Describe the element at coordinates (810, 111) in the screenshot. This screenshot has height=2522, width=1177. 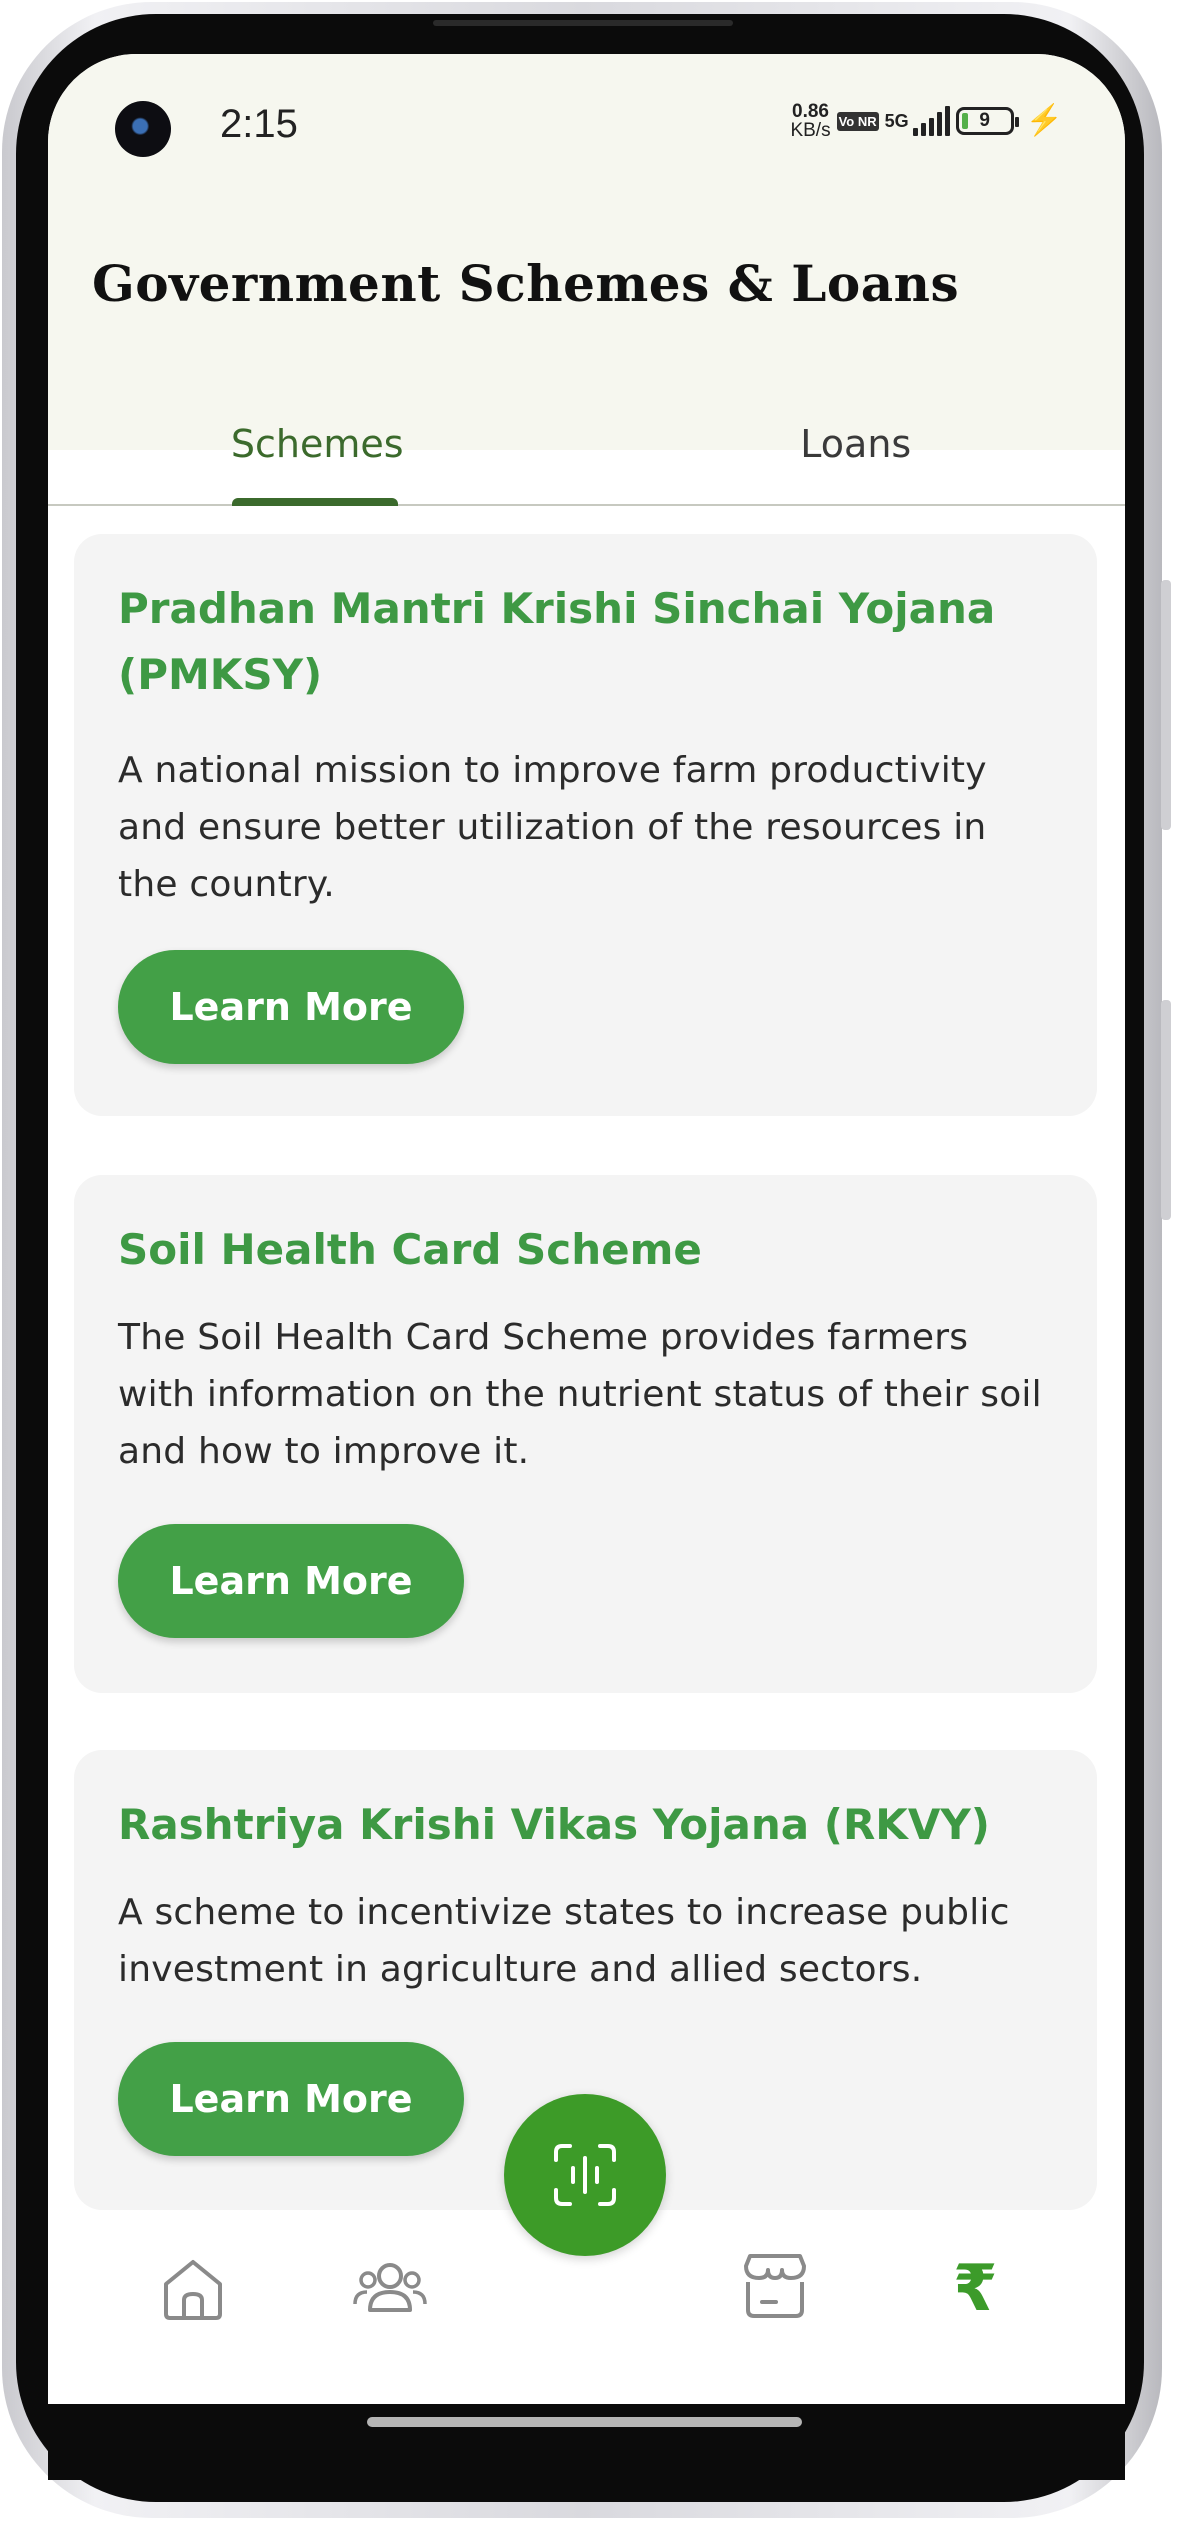
I see `net-speed-value: 0.86` at that location.